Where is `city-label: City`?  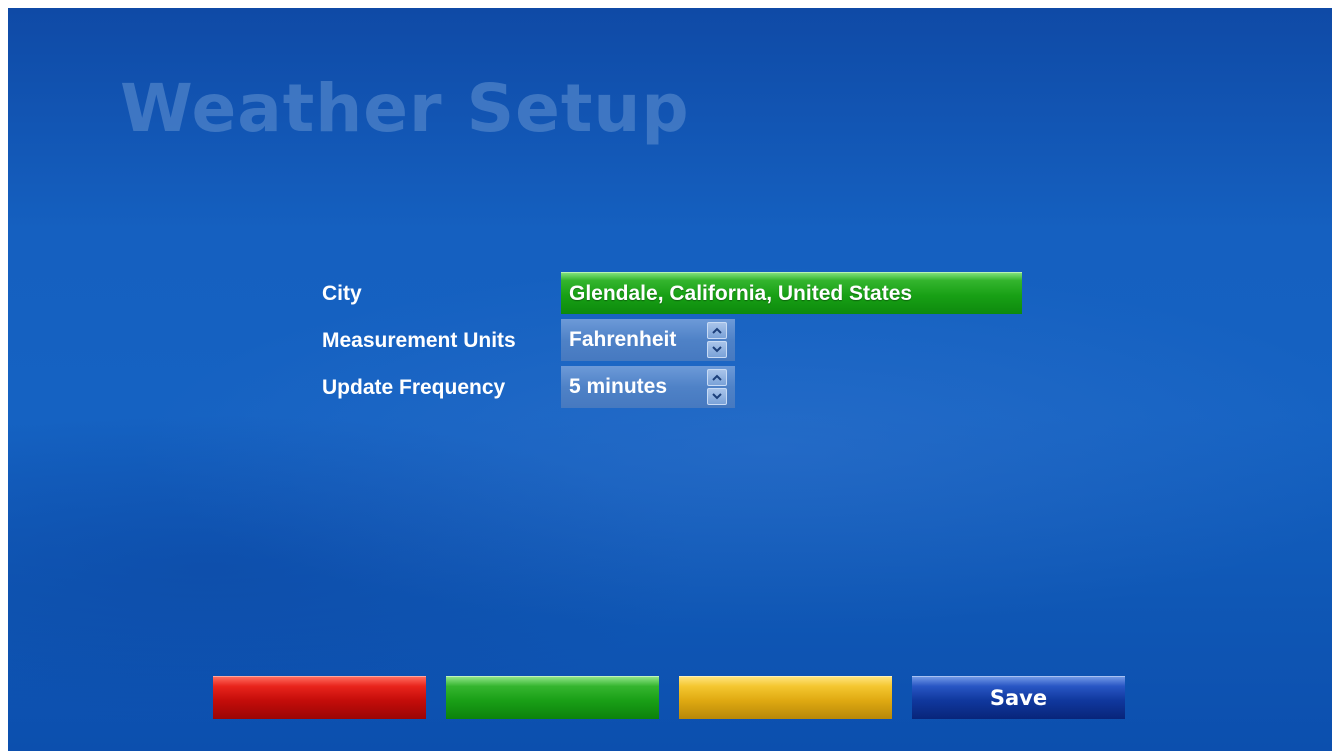
city-label: City is located at coordinates (342, 293).